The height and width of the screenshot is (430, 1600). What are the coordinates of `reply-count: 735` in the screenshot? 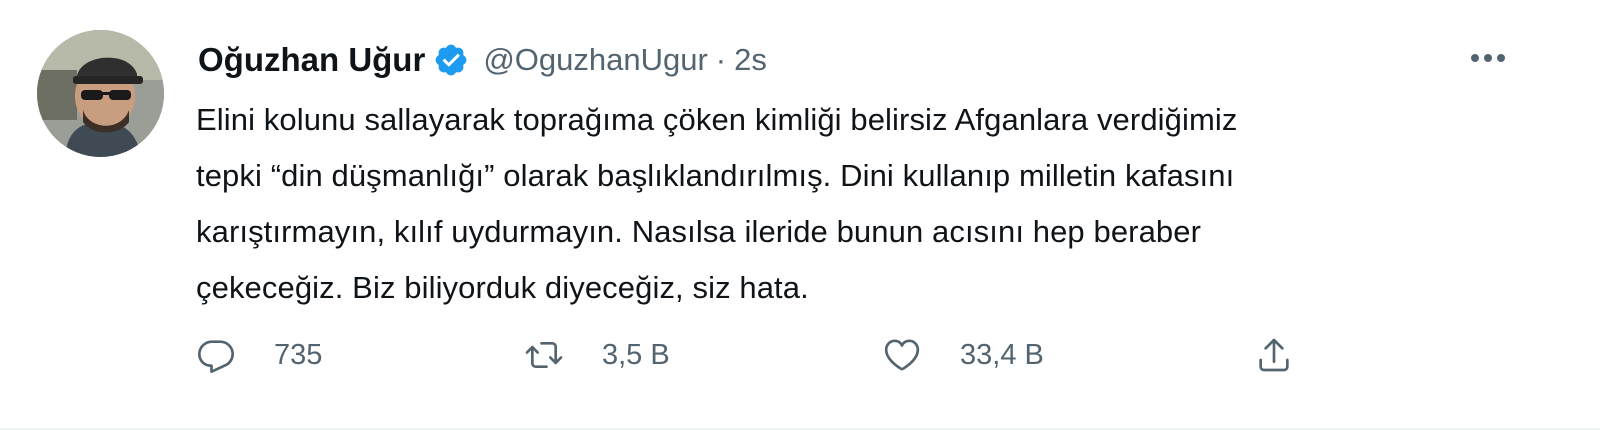 It's located at (298, 354).